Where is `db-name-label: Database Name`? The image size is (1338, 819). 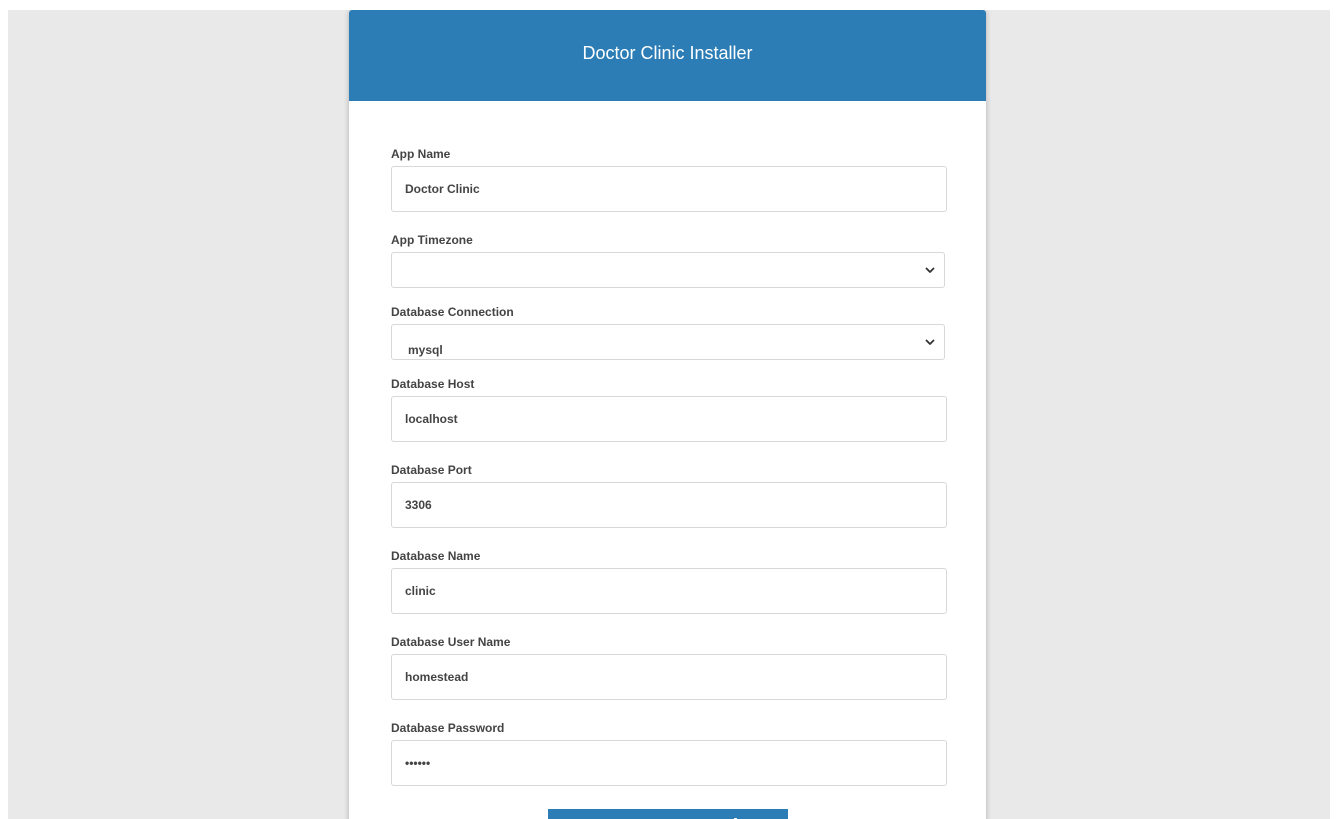 db-name-label: Database Name is located at coordinates (436, 556).